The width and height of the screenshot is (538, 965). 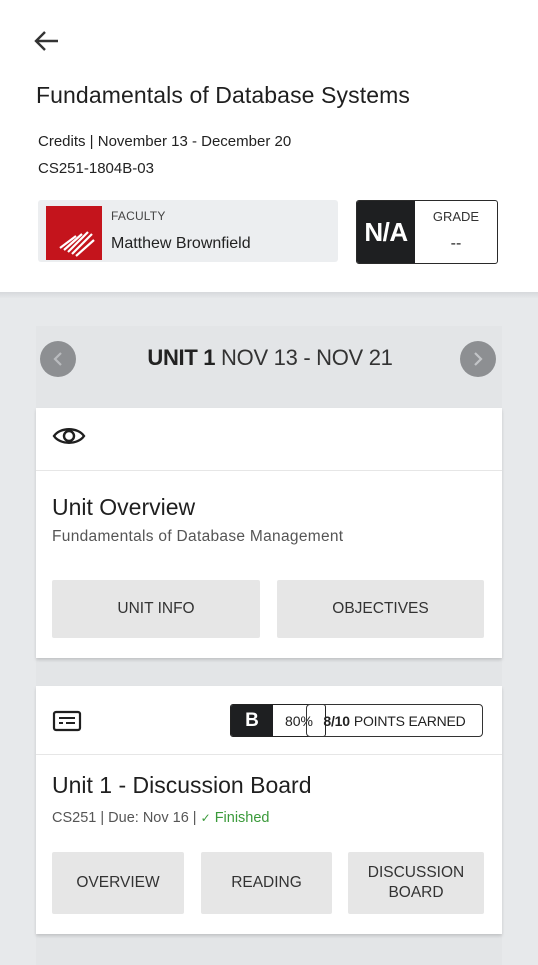 I want to click on unit-overview-subtitle: Fundamentals of Database Management, so click(x=198, y=536).